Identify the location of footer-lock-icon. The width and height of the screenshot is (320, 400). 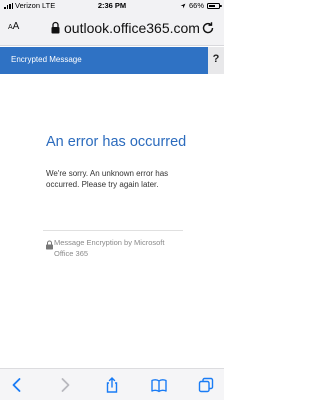
(49, 245).